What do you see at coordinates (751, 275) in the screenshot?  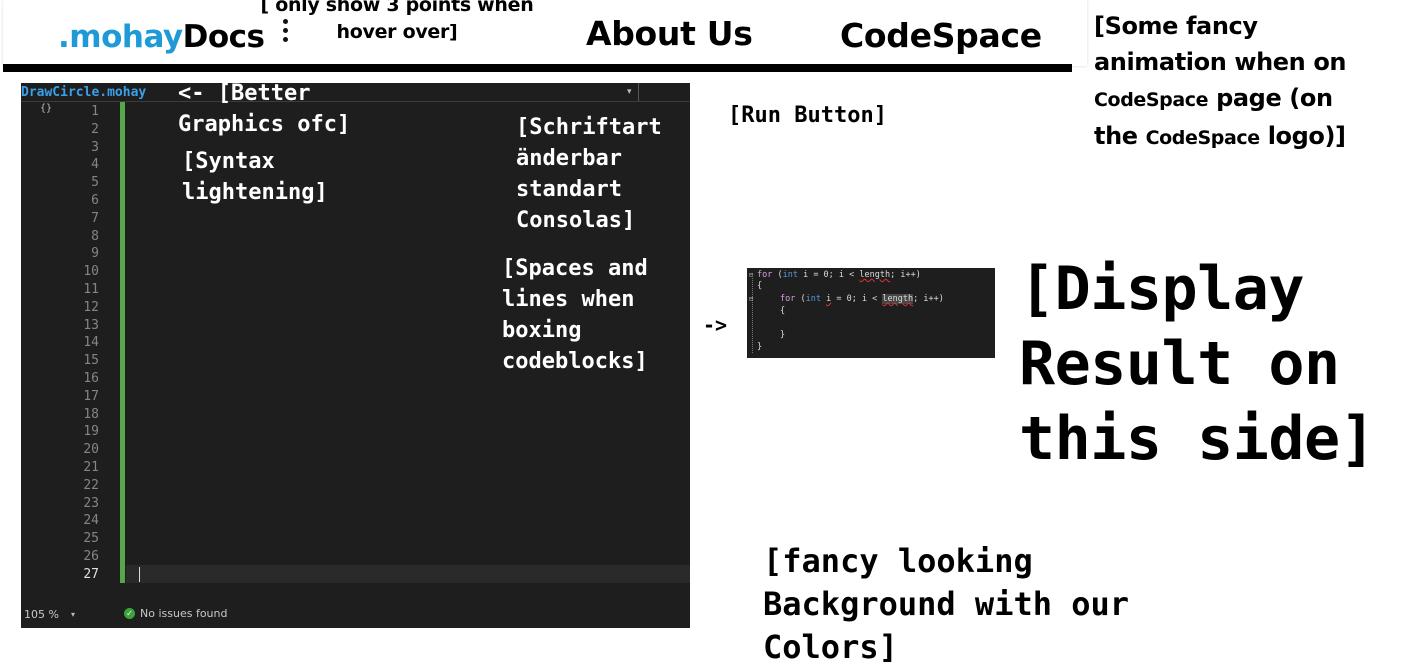 I see `preview-collapse-icon: ⊟` at bounding box center [751, 275].